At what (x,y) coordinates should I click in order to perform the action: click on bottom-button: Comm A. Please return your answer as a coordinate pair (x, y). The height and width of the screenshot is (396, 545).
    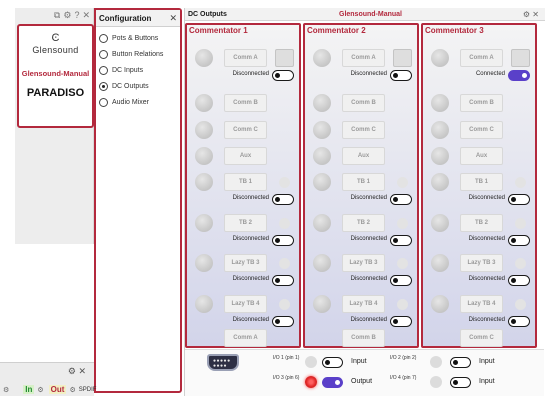
    Looking at the image, I should click on (245, 338).